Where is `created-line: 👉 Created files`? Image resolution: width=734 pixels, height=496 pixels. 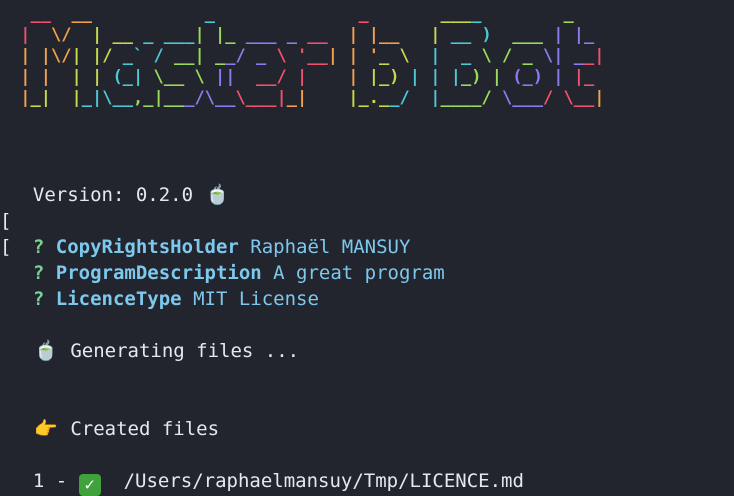
created-line: 👉 Created files is located at coordinates (114, 416).